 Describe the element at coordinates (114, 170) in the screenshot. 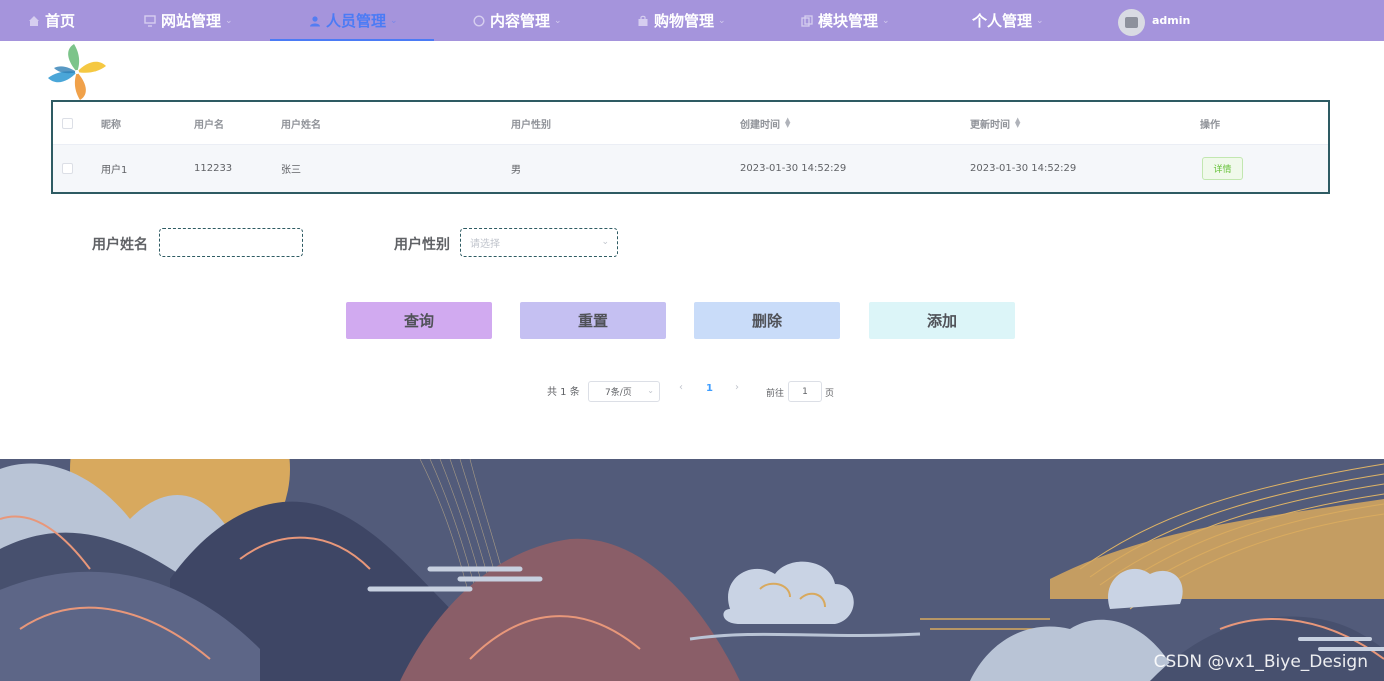

I see `cell-nickname: 用户1` at that location.